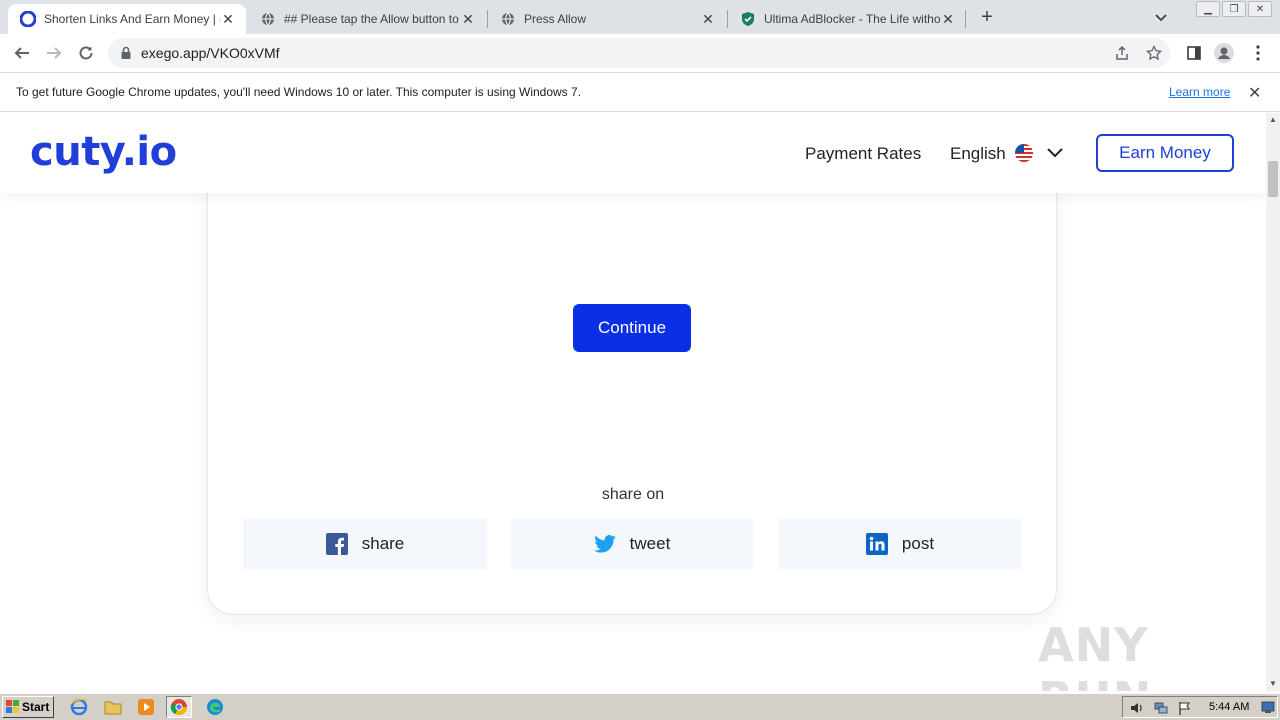 This screenshot has height=720, width=1280. I want to click on browser-toolbar: exego.app/VKO0xVMf, so click(640, 53).